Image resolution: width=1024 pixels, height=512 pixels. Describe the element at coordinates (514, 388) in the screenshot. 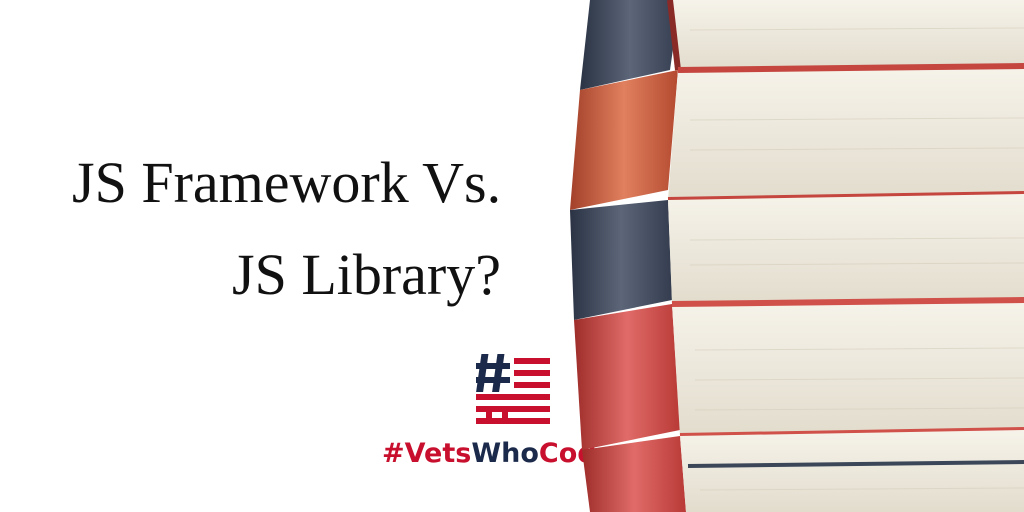

I see `vetswhocode-flag-hash-icon` at that location.